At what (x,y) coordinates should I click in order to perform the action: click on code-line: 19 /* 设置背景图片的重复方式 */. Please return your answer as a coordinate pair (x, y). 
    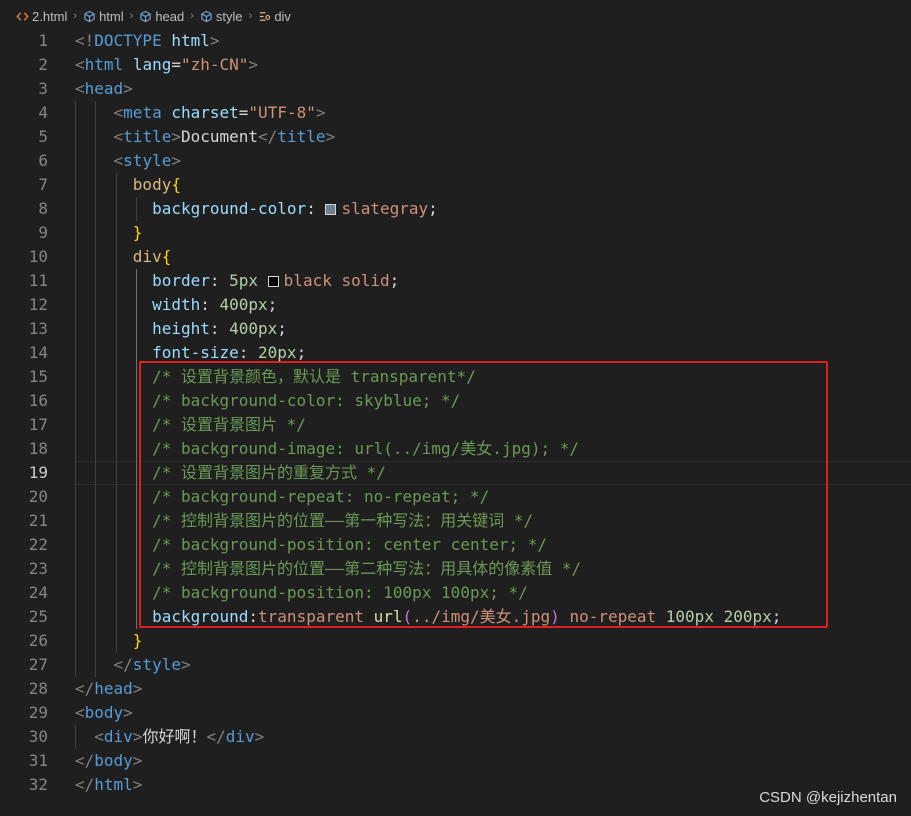
    Looking at the image, I should click on (455, 473).